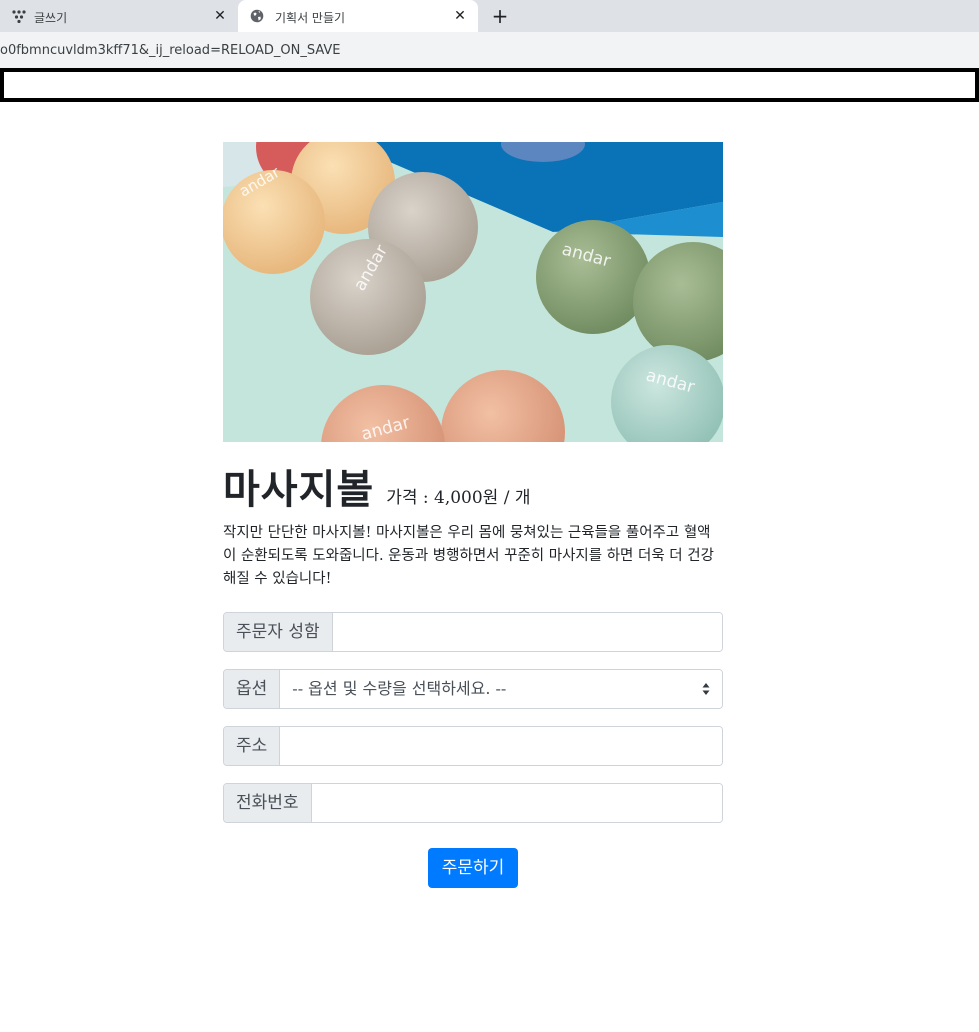 This screenshot has height=1032, width=979. What do you see at coordinates (119, 16) in the screenshot?
I see `tab-write: 글쓰기 ✕` at bounding box center [119, 16].